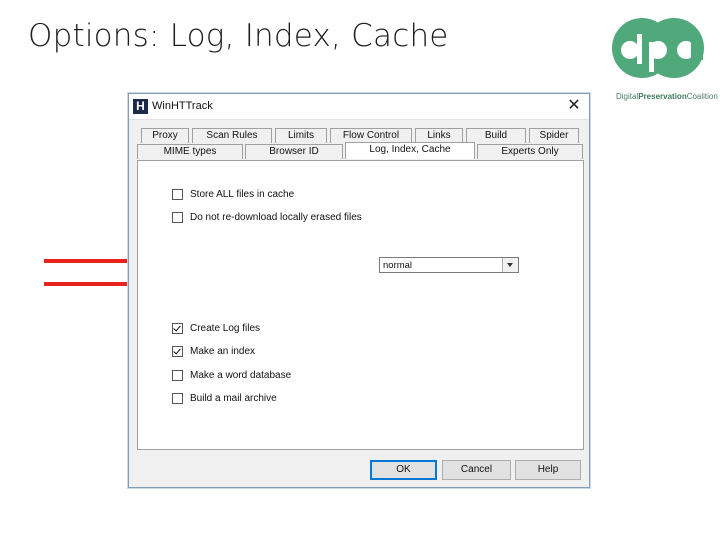  I want to click on chevron-down-icon, so click(510, 265).